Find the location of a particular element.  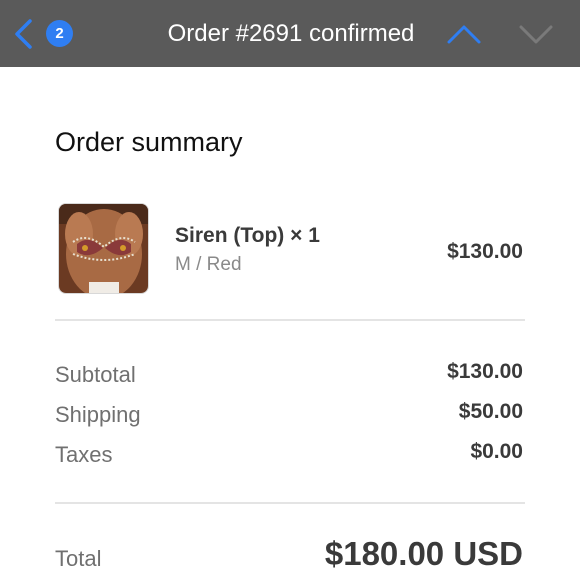

chevron-left-icon is located at coordinates (23, 34).